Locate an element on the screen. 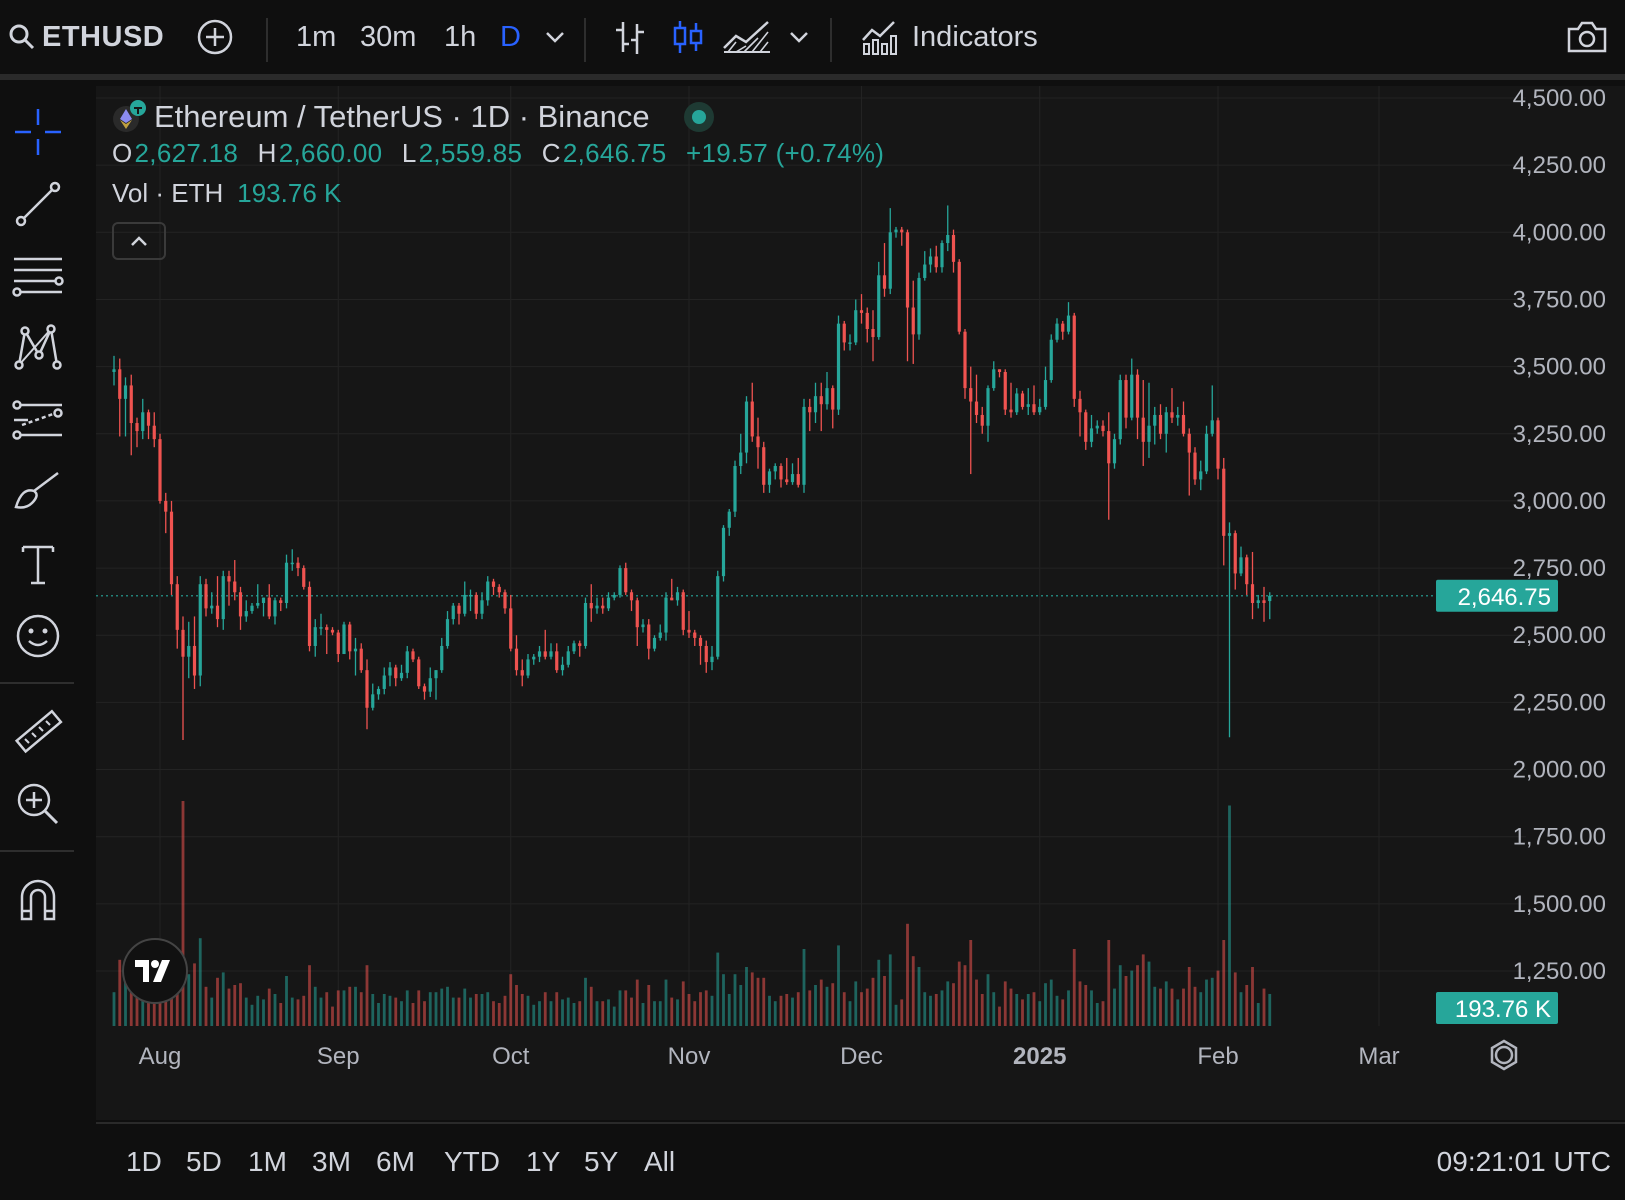 The image size is (1625, 1200). range-1m: 1M is located at coordinates (267, 1162).